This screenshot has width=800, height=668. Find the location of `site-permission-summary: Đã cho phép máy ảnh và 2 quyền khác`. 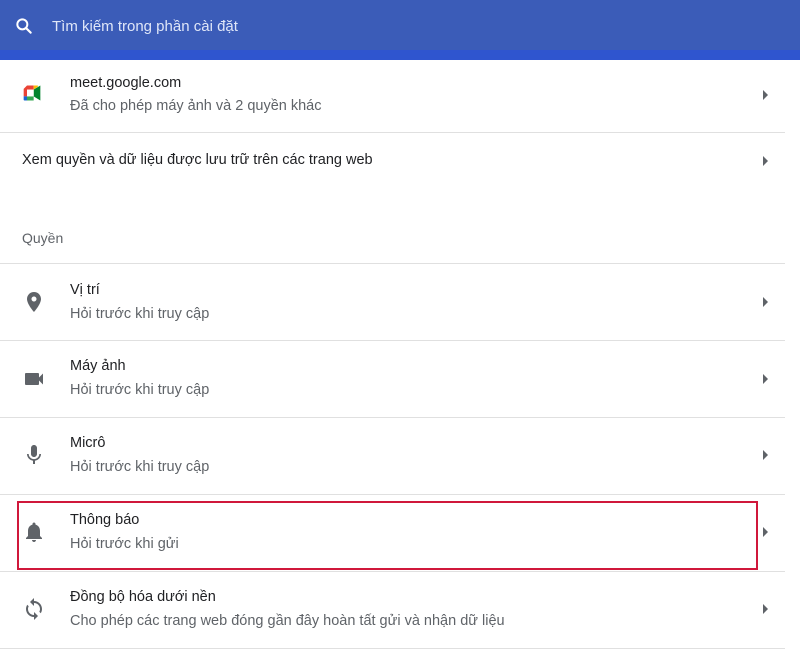

site-permission-summary: Đã cho phép máy ảnh và 2 quyền khác is located at coordinates (196, 106).